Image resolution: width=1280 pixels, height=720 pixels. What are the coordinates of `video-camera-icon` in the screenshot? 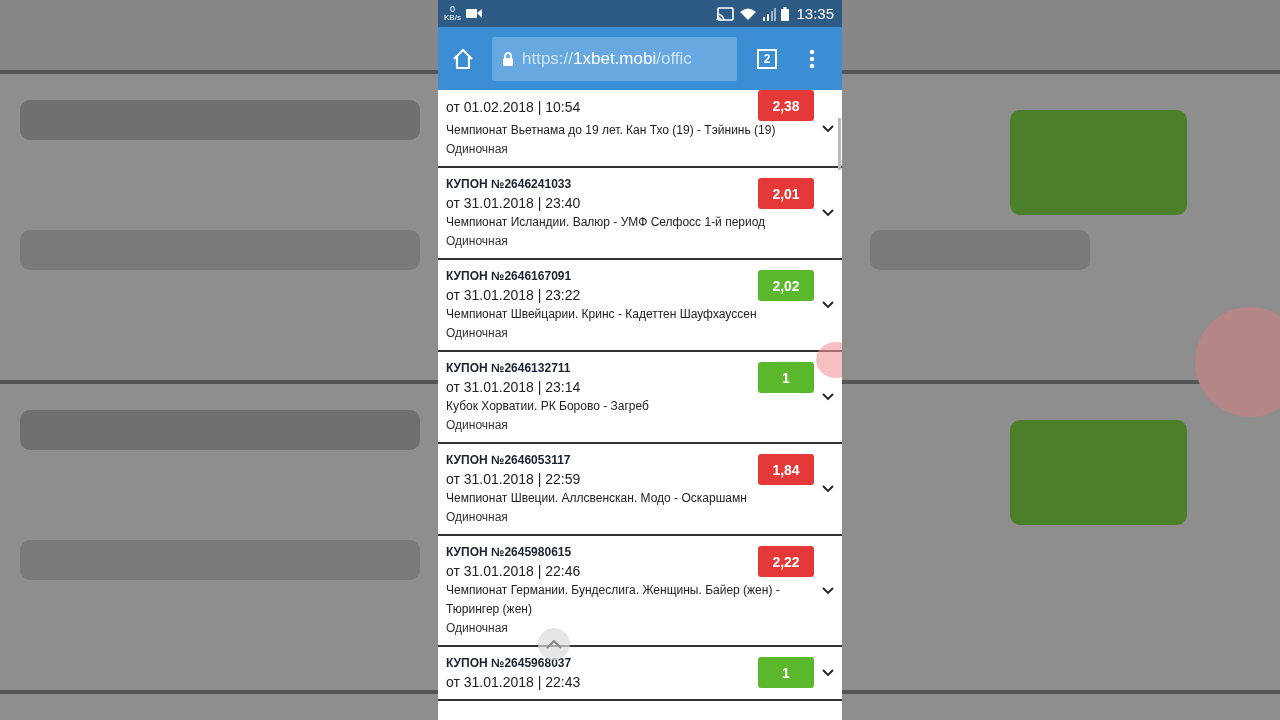 It's located at (473, 13).